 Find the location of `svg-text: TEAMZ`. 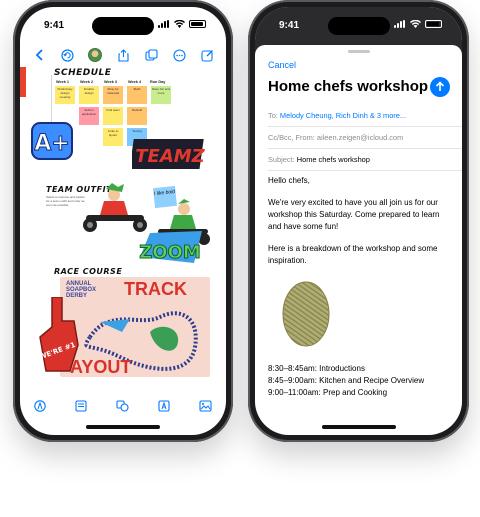

svg-text: TEAMZ is located at coordinates (170, 156).